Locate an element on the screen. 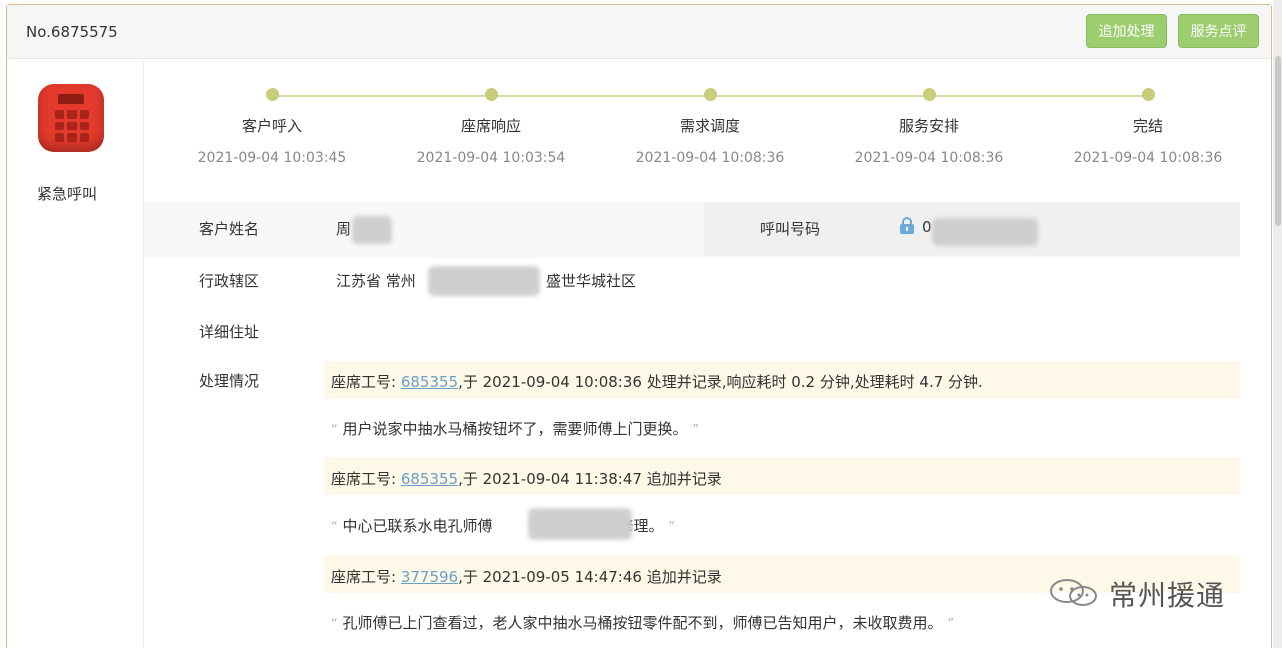 The image size is (1282, 648). watermark-text: 常州援通 is located at coordinates (1167, 595).